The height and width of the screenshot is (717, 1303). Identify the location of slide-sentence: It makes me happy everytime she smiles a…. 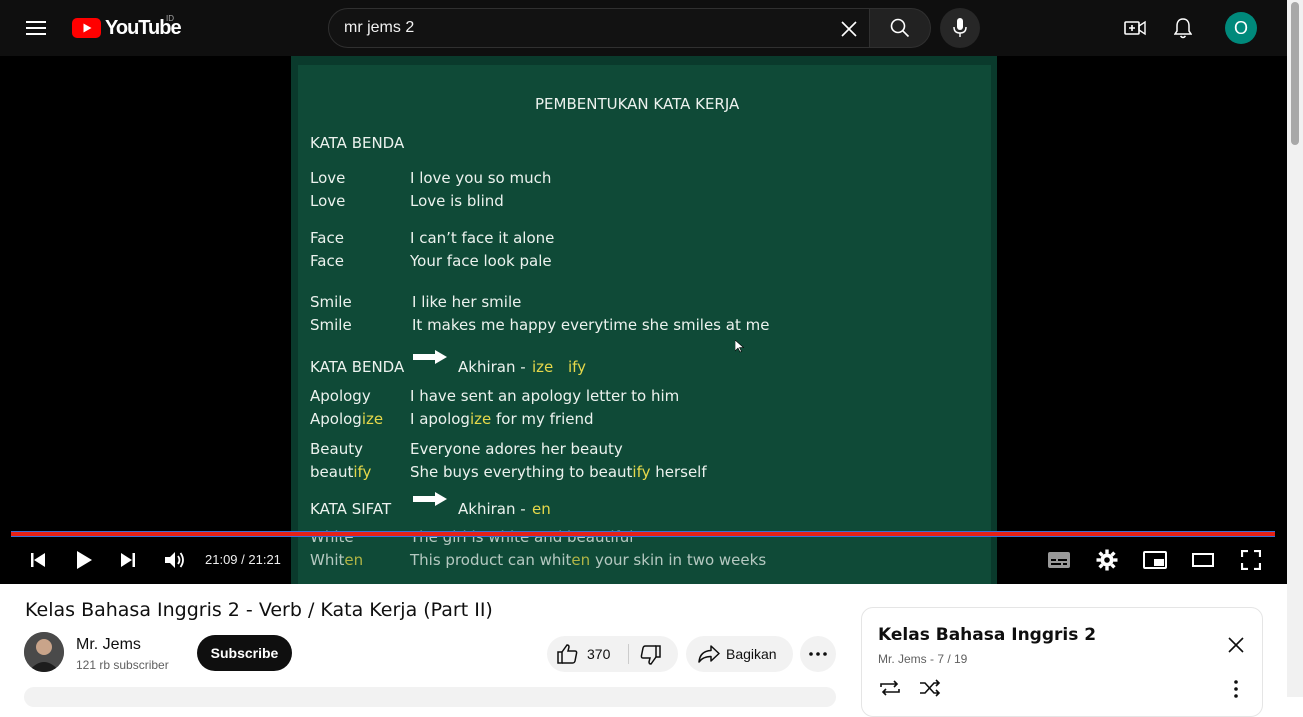
(591, 325).